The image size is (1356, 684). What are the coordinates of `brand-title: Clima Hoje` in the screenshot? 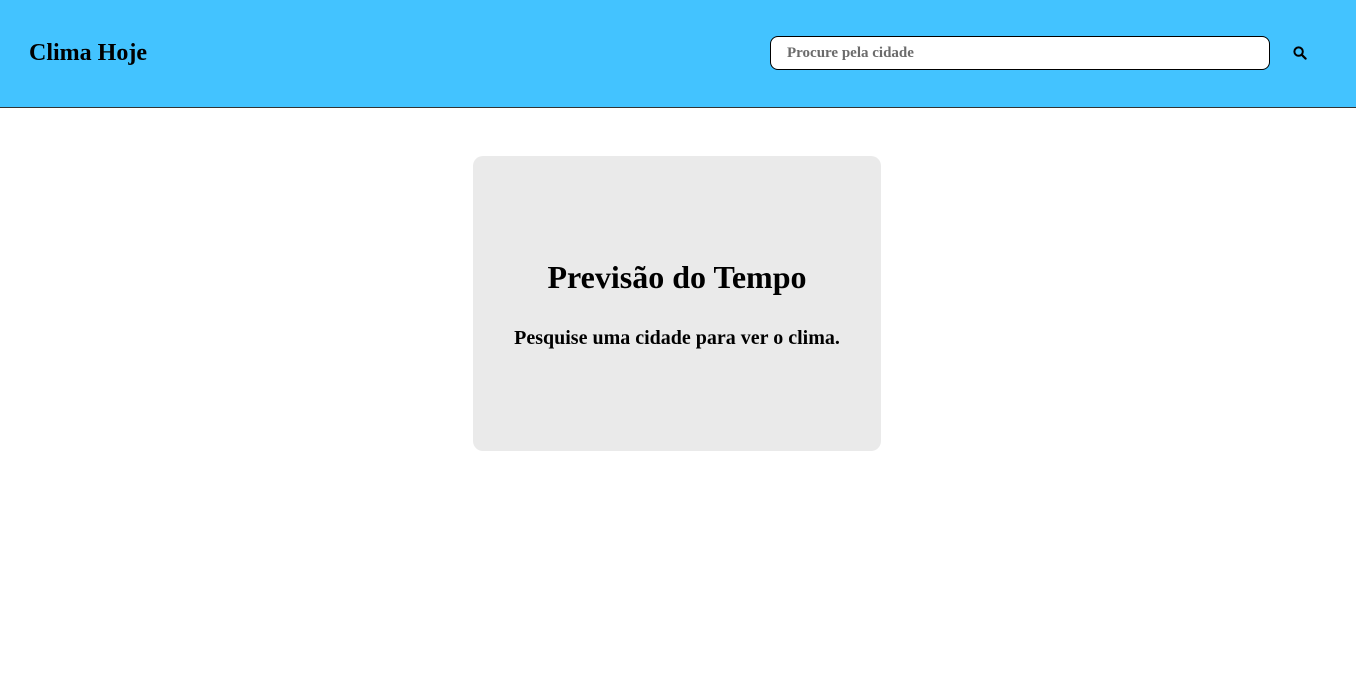 It's located at (88, 53).